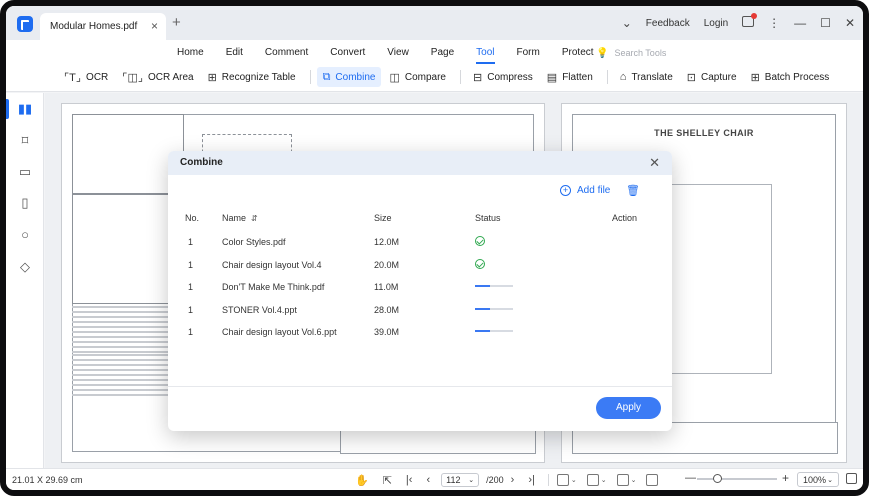 This screenshot has height=496, width=869. Describe the element at coordinates (157, 77) in the screenshot. I see `ocr-area-button: ⌜◫⌟ OCR Area` at that location.